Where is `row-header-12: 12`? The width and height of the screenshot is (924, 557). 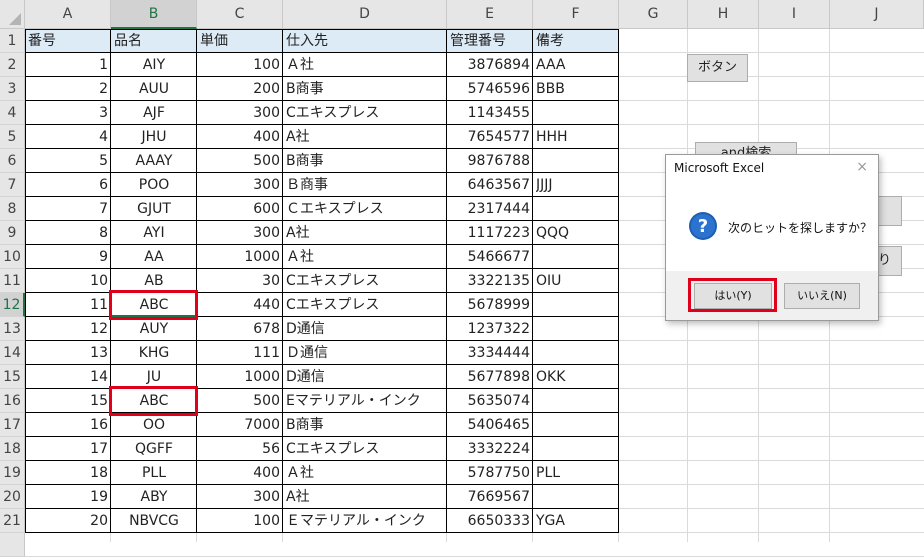
row-header-12: 12 is located at coordinates (12, 305).